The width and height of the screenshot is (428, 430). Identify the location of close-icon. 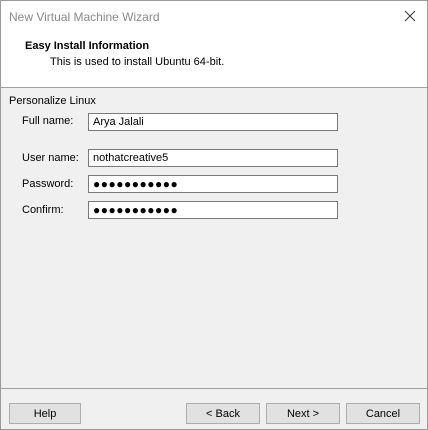
(410, 16).